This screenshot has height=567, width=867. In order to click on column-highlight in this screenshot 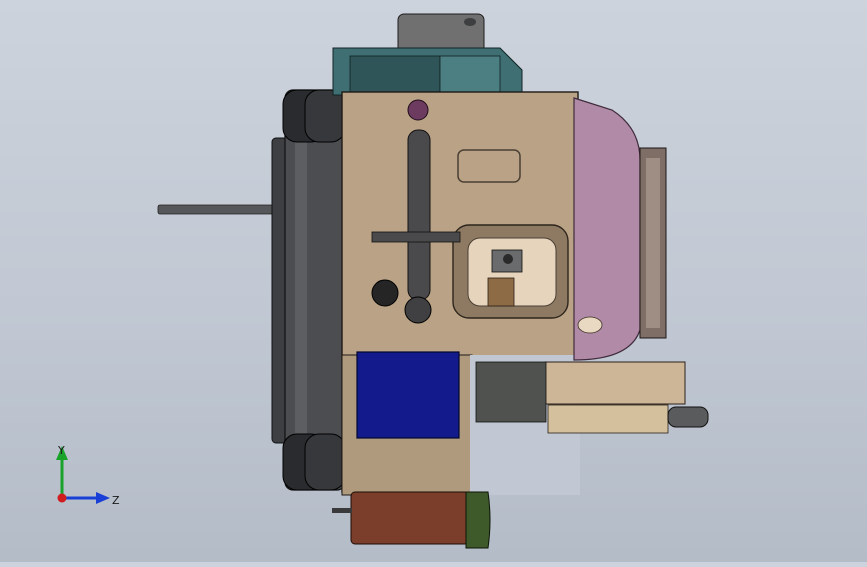, I will do `click(301, 290)`.